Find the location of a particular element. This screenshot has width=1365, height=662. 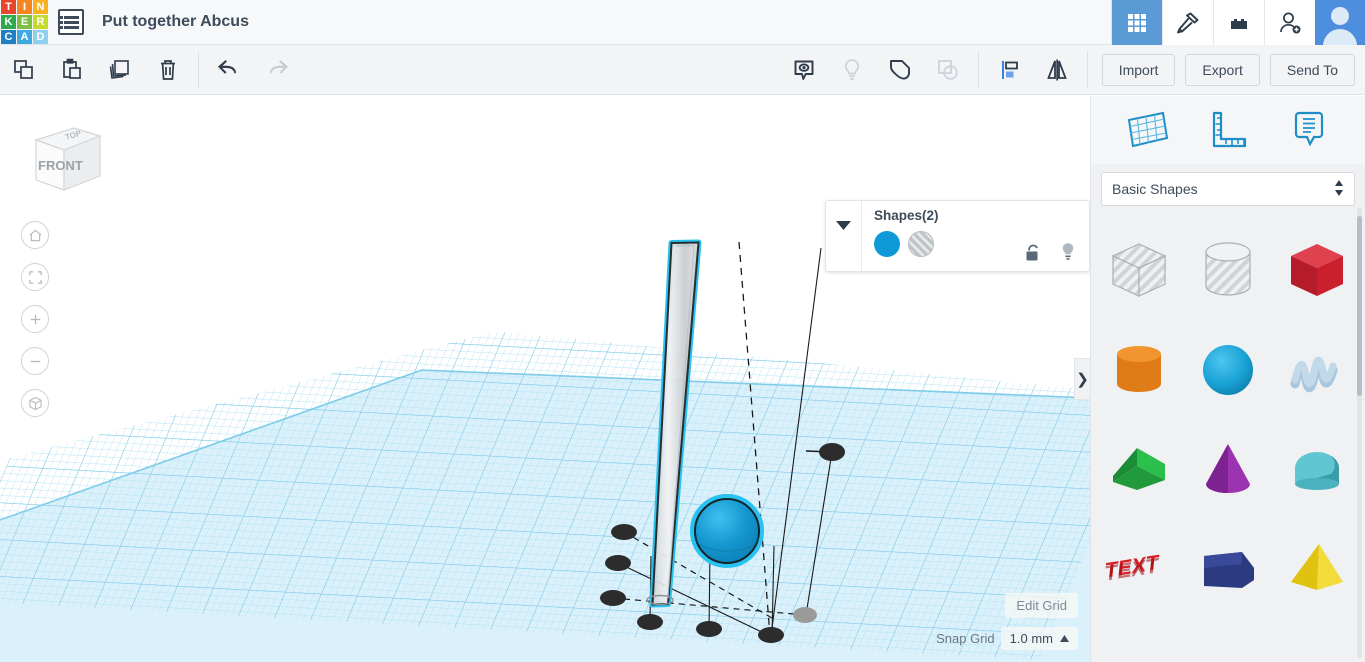

show-hide-button is located at coordinates (804, 70).